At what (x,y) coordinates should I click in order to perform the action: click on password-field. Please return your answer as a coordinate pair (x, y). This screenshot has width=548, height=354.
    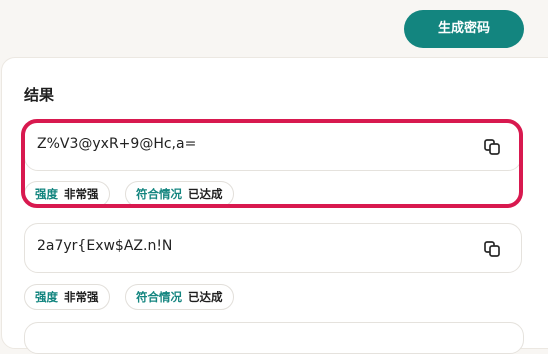
    Looking at the image, I should click on (274, 338).